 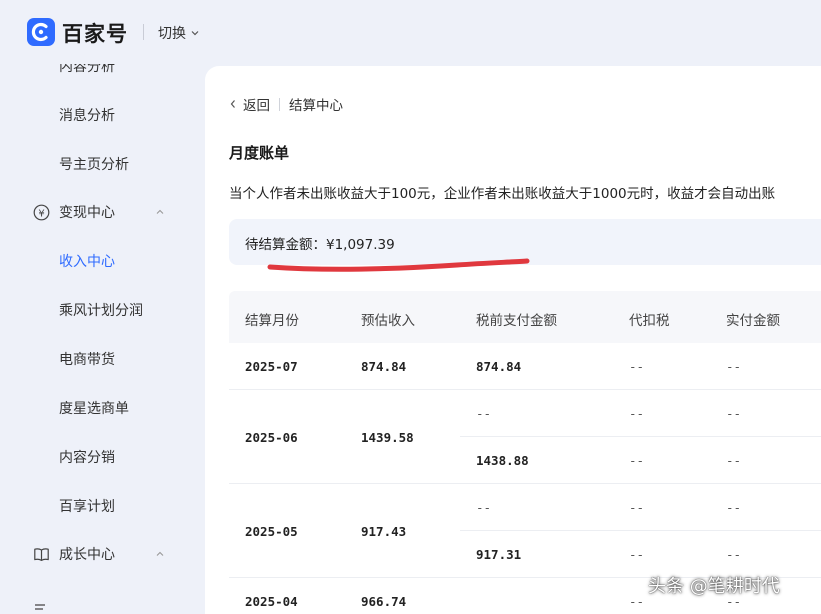 I want to click on sidebar-group-monetization: ¥ 变现中心, so click(x=74, y=212).